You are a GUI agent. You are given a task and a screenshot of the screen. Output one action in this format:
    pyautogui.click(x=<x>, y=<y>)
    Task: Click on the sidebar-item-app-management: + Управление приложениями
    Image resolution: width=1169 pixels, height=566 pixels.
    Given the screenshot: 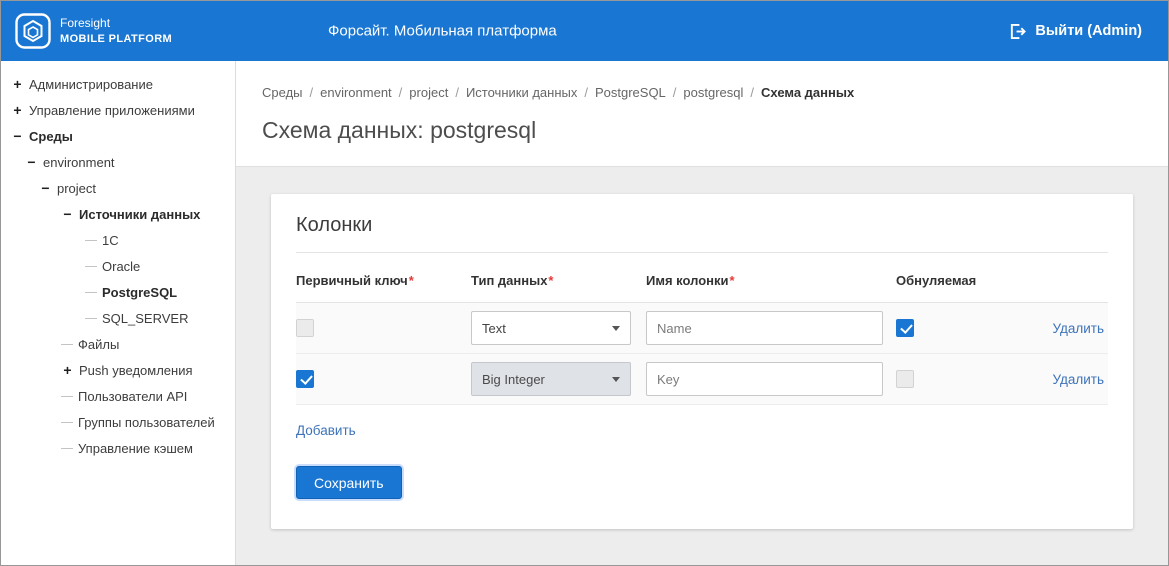 What is the action you would take?
    pyautogui.click(x=118, y=110)
    